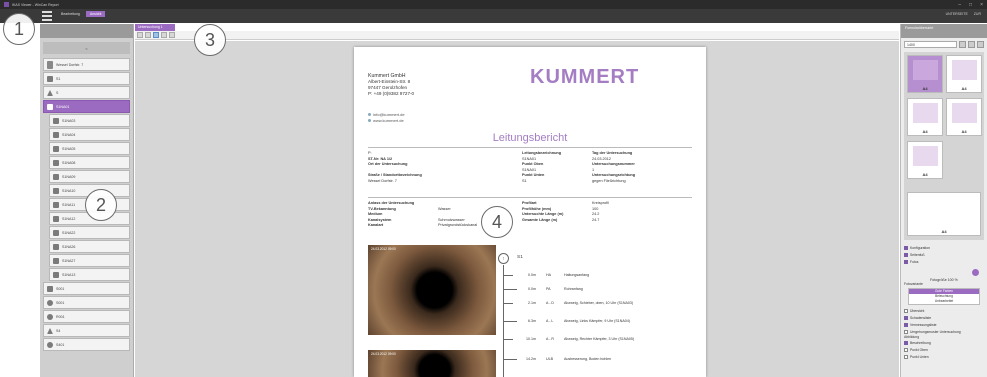 The width and height of the screenshot is (987, 377). I want to click on template-select: 1400, so click(930, 44).